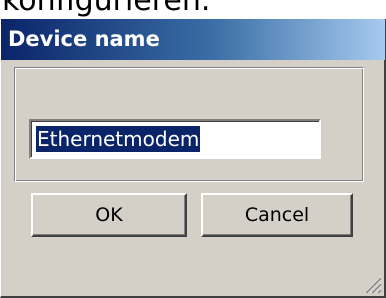  I want to click on cancel-button-label: Cancel, so click(277, 215).